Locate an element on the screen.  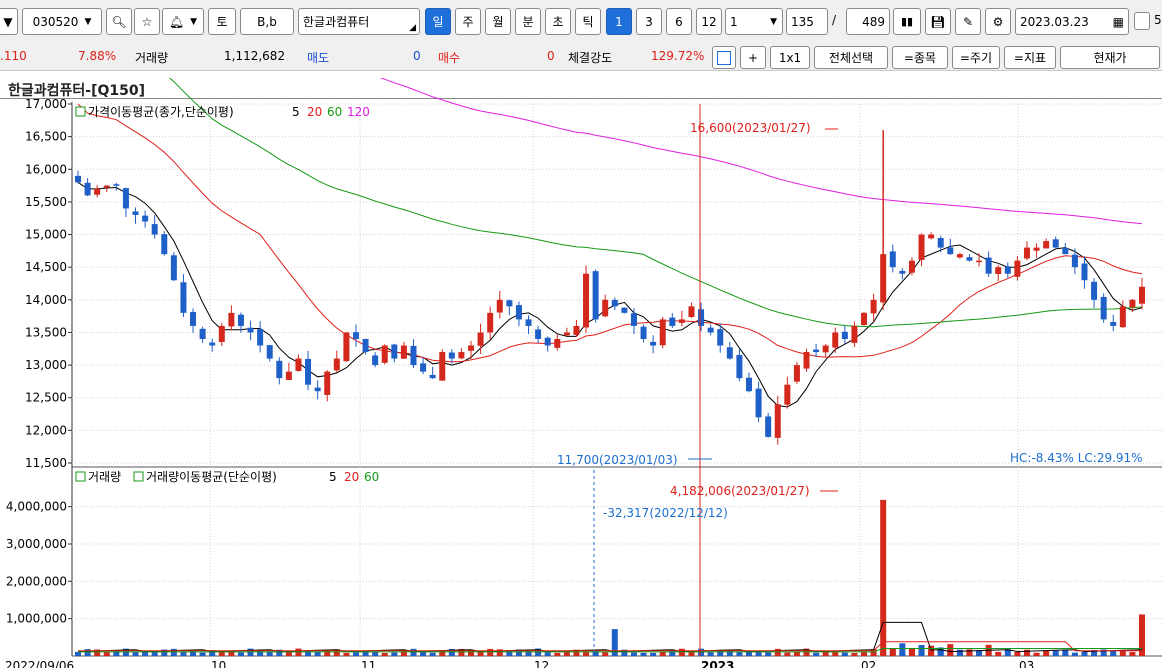
stock-code-select: 030520 ▼ is located at coordinates (62, 21).